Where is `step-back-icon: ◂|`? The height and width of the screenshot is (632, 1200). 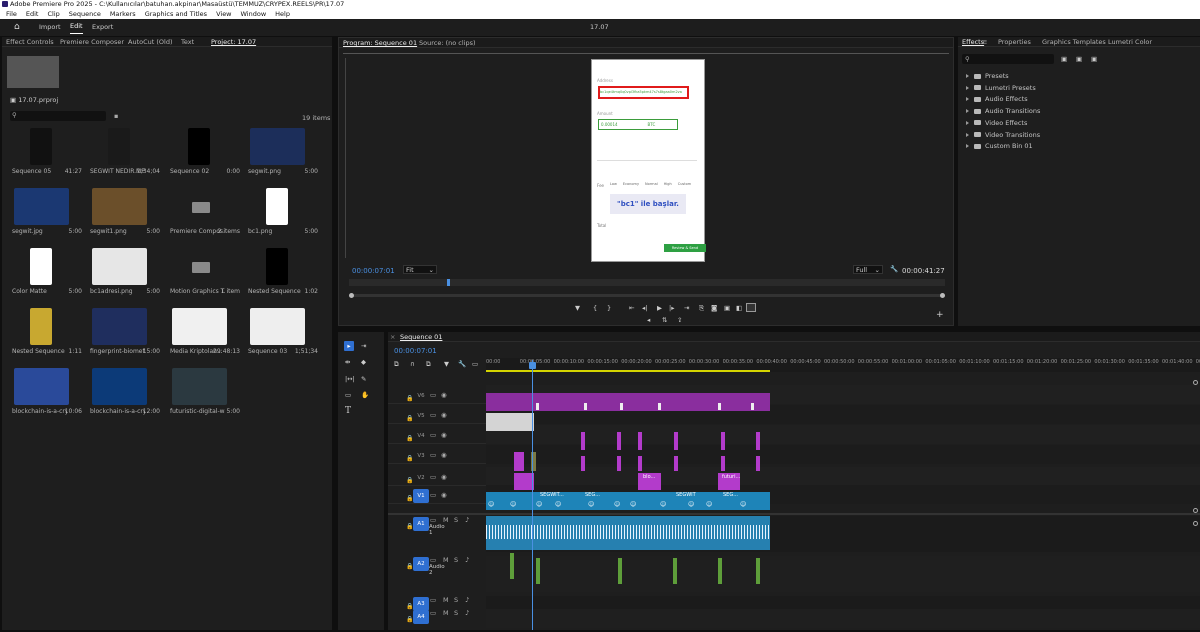 step-back-icon: ◂| is located at coordinates (644, 308).